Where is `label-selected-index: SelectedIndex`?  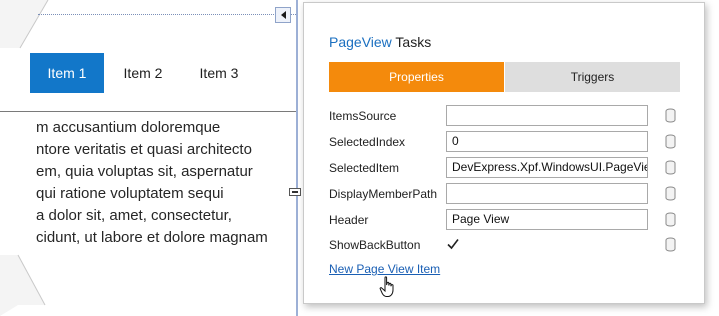 label-selected-index: SelectedIndex is located at coordinates (367, 142).